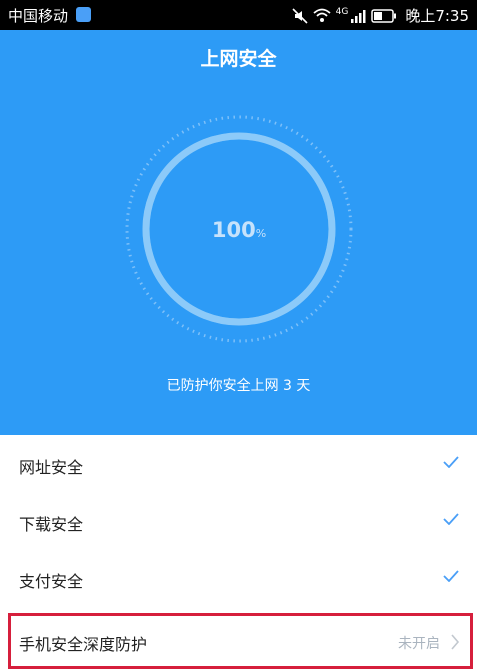 The height and width of the screenshot is (672, 477). What do you see at coordinates (238, 59) in the screenshot?
I see `page-title: 上网安全` at bounding box center [238, 59].